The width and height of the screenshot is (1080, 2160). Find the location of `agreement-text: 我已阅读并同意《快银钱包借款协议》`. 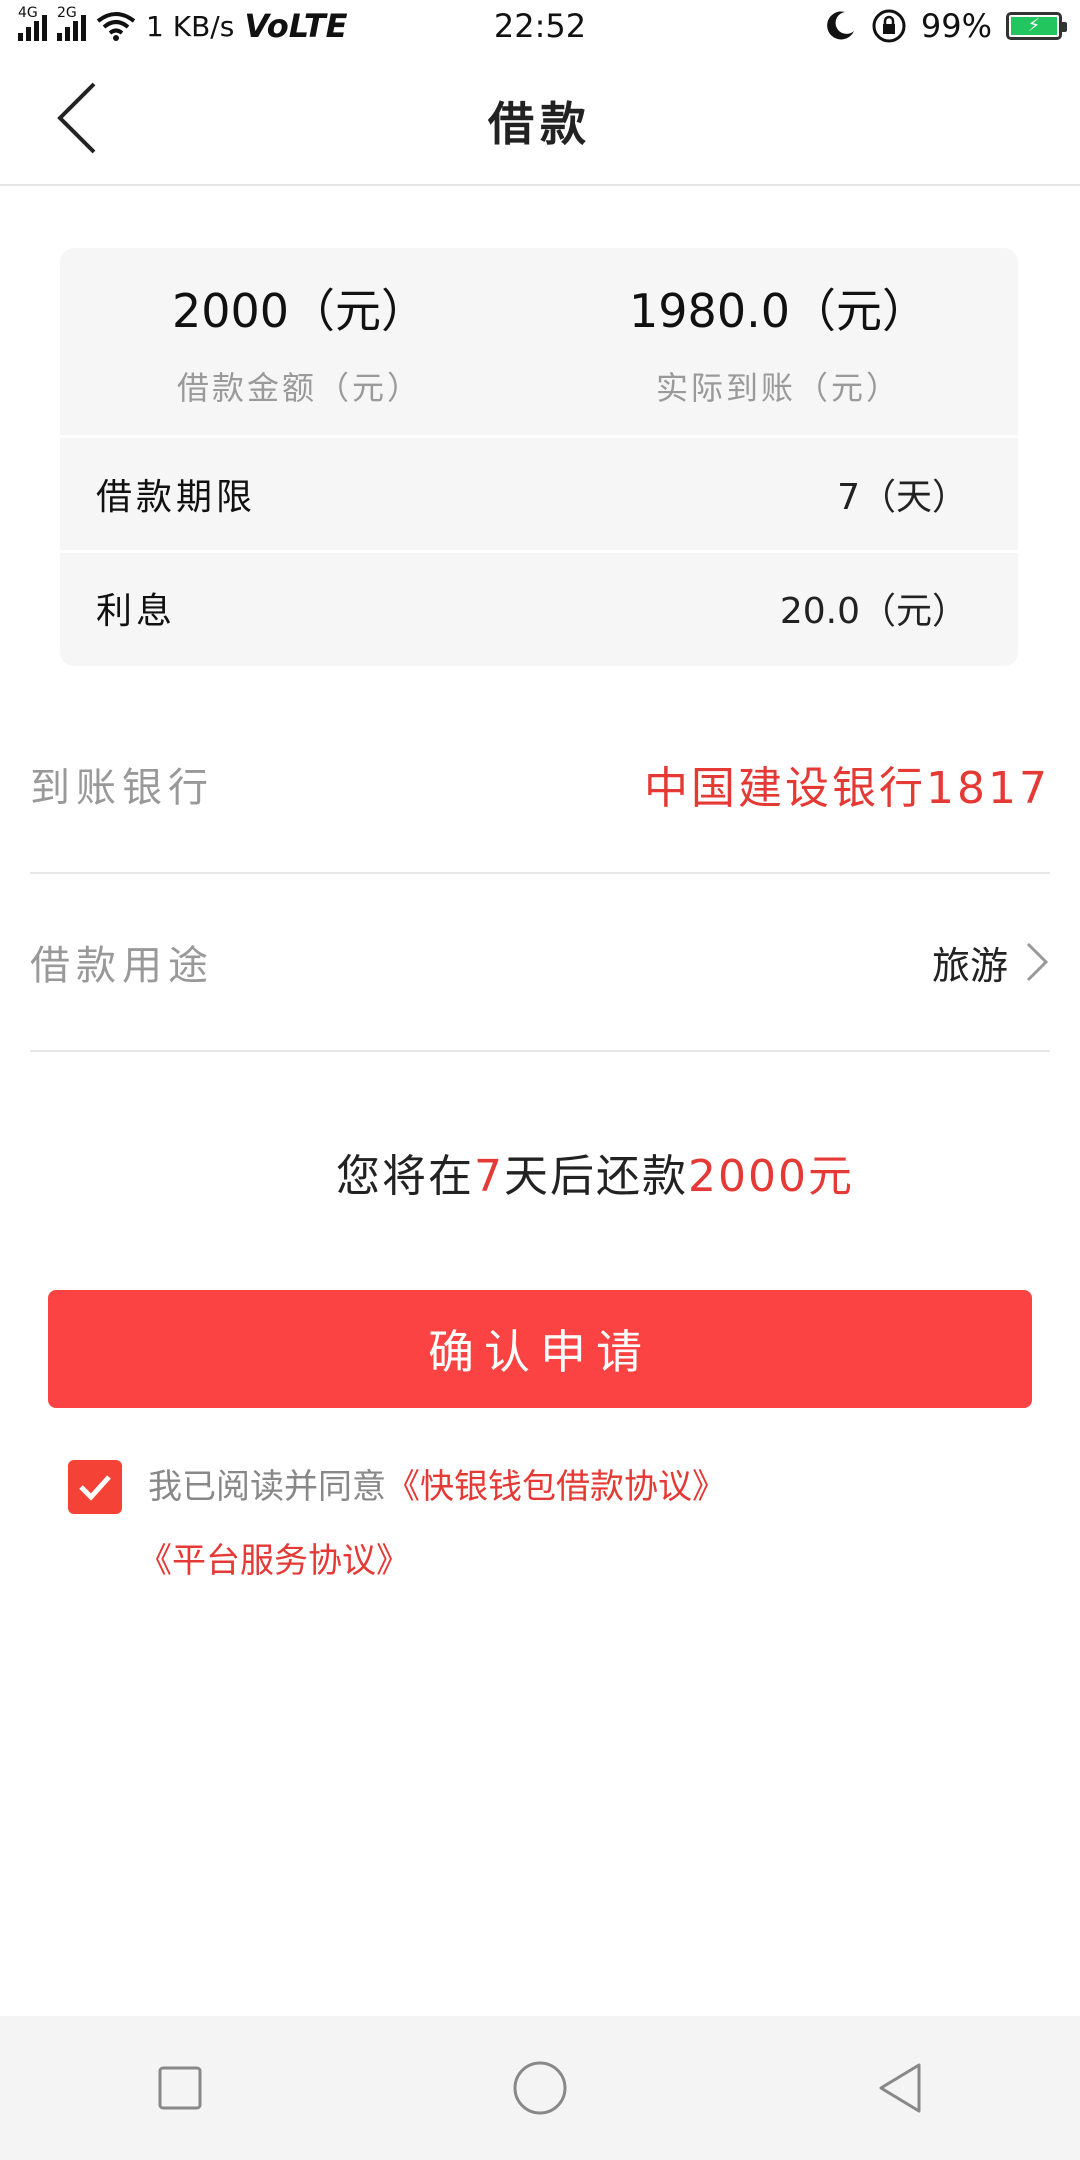

agreement-text: 我已阅读并同意《快银钱包借款协议》 is located at coordinates (548, 1487).